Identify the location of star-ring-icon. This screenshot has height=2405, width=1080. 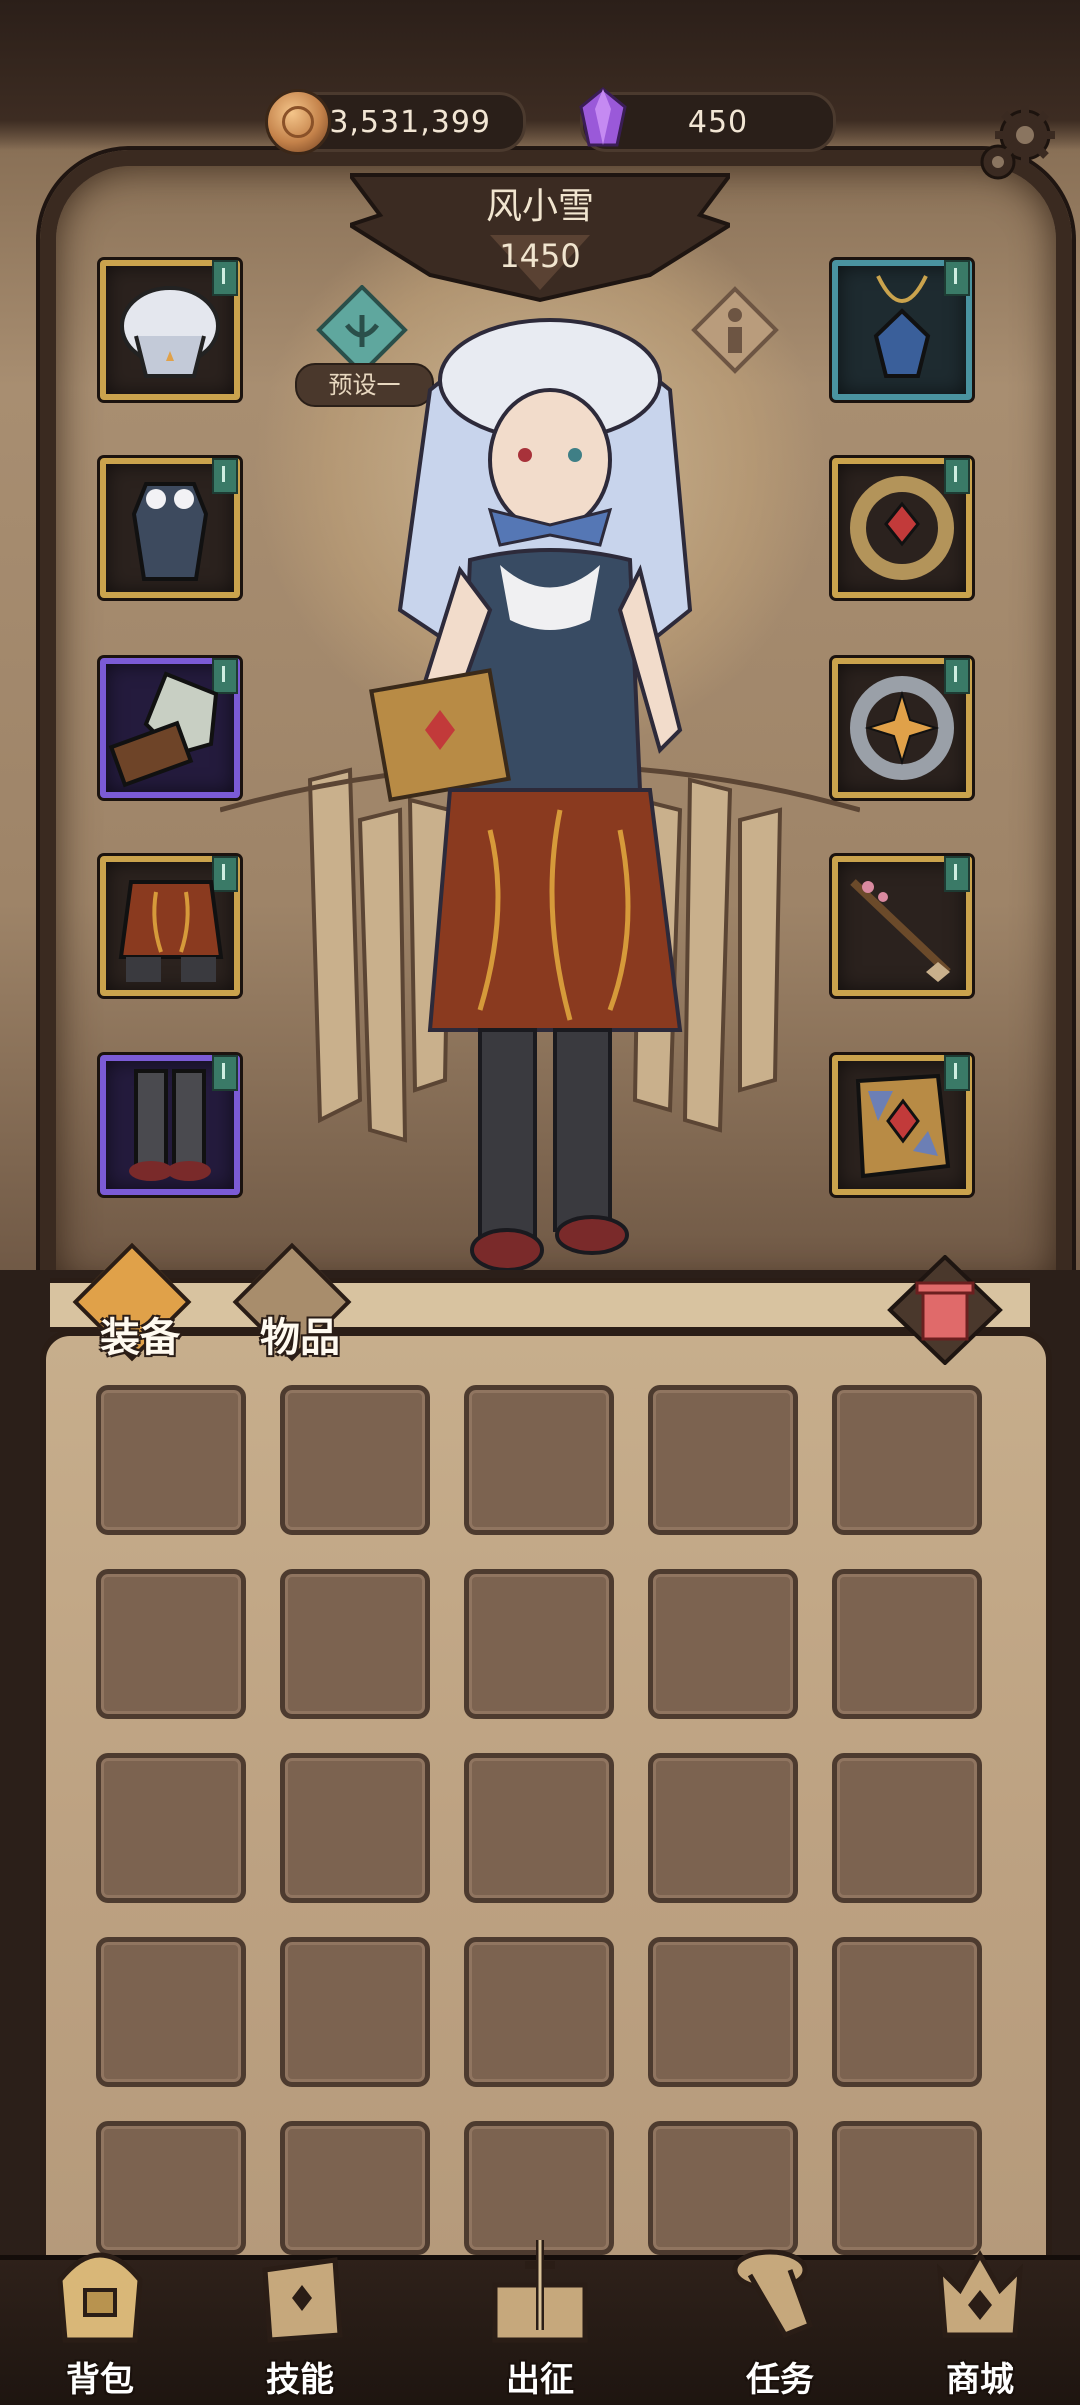
(902, 728).